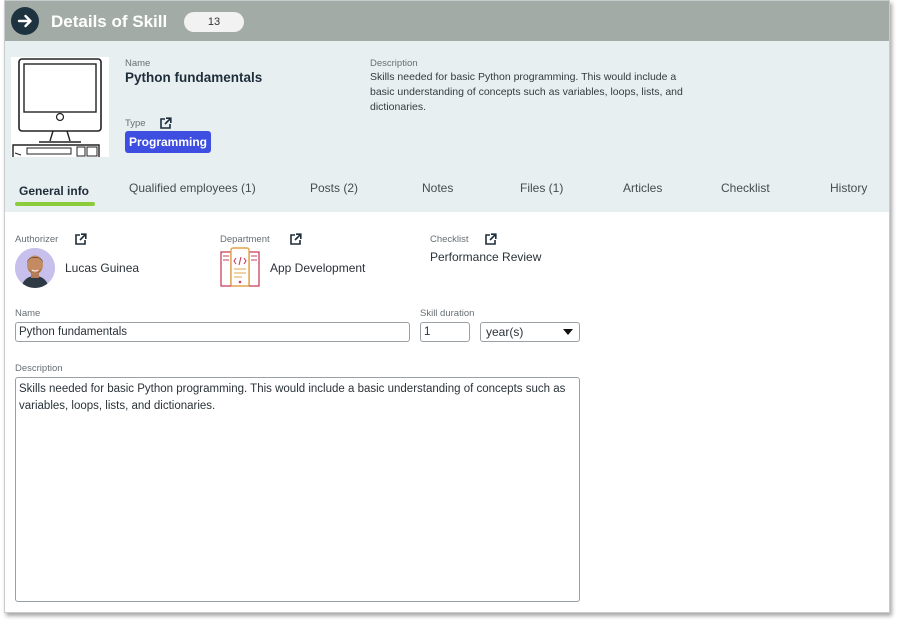 The image size is (897, 620). I want to click on authorizer-external-link-icon, so click(80, 242).